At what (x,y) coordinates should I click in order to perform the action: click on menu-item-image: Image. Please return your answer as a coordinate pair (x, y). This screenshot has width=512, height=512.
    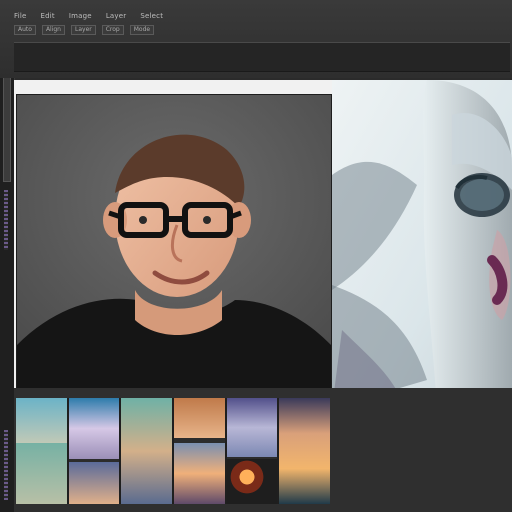
    Looking at the image, I should click on (80, 18).